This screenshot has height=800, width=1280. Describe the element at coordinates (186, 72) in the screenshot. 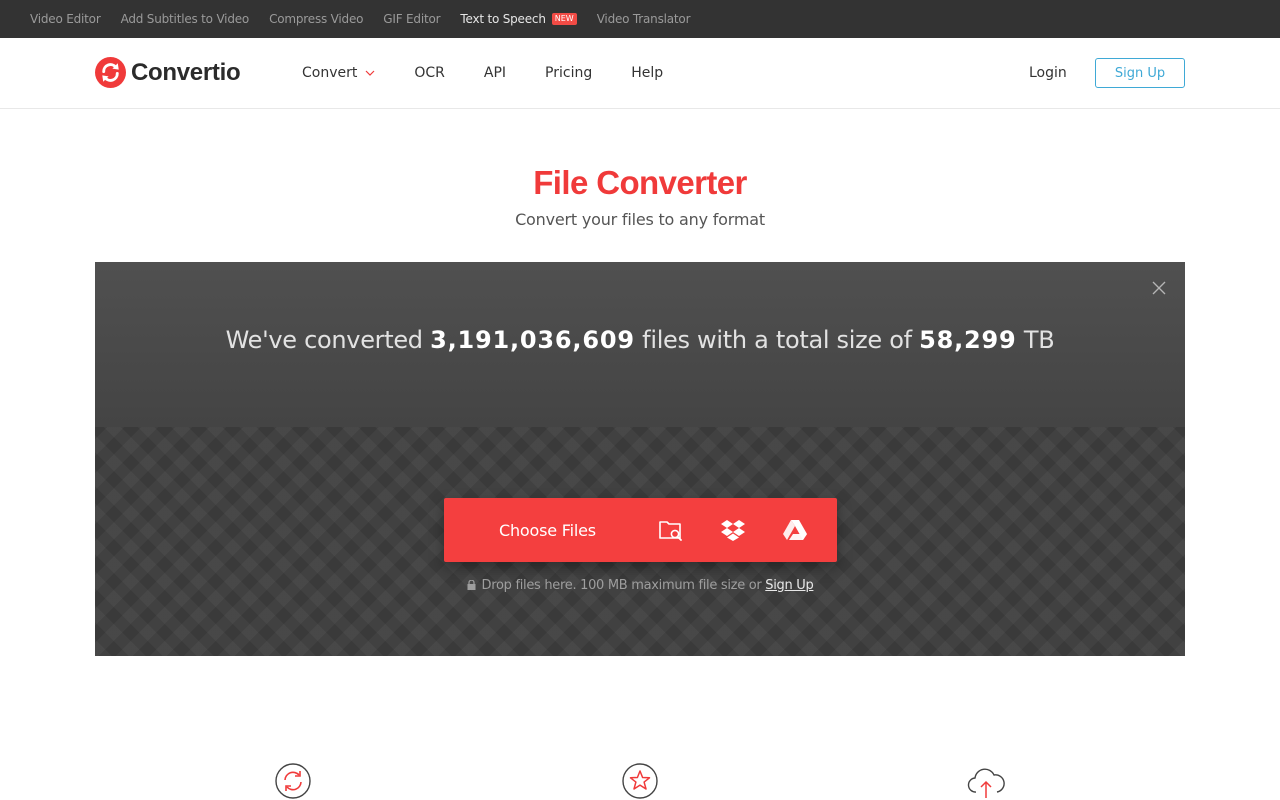

I see `logo-text: Convertio` at that location.